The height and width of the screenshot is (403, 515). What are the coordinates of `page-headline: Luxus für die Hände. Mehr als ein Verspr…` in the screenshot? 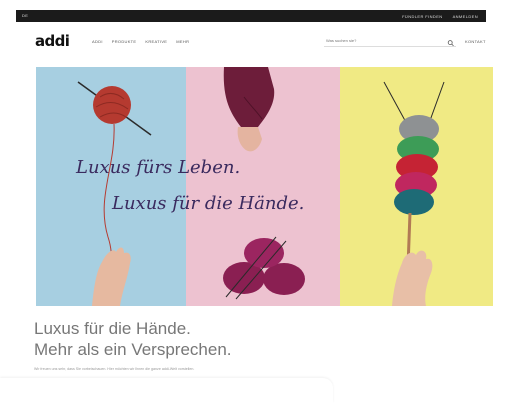 It's located at (133, 339).